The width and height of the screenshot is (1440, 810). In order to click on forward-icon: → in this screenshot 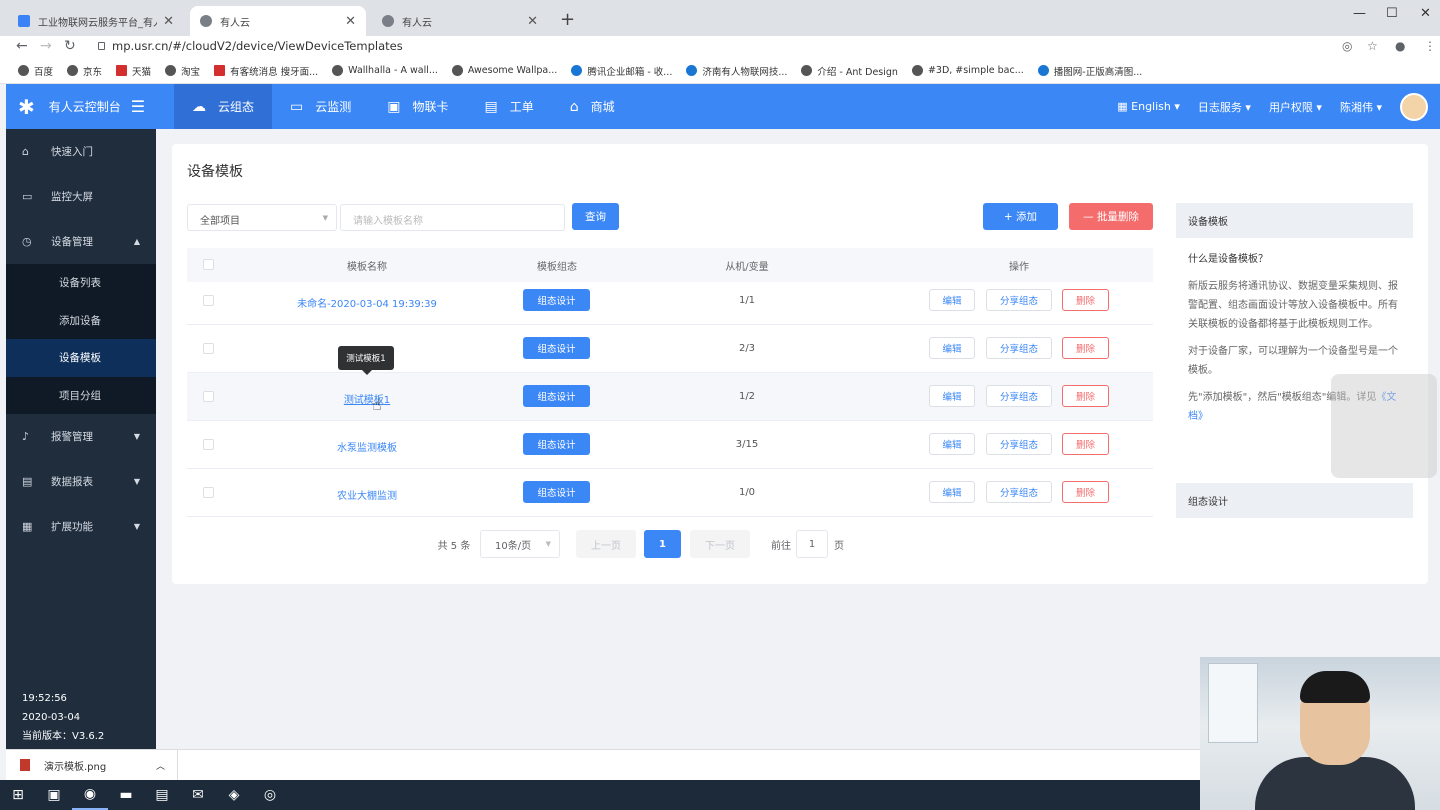, I will do `click(46, 46)`.